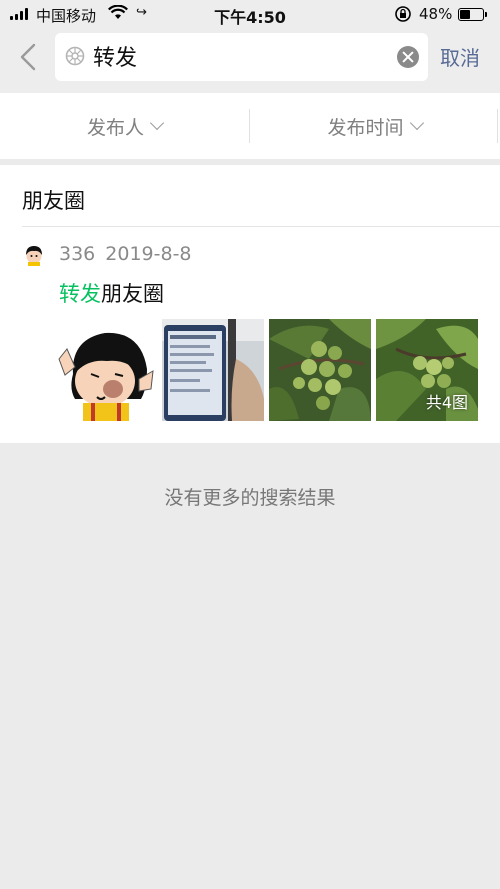  Describe the element at coordinates (115, 127) in the screenshot. I see `filter-publisher-label: 发布人` at that location.